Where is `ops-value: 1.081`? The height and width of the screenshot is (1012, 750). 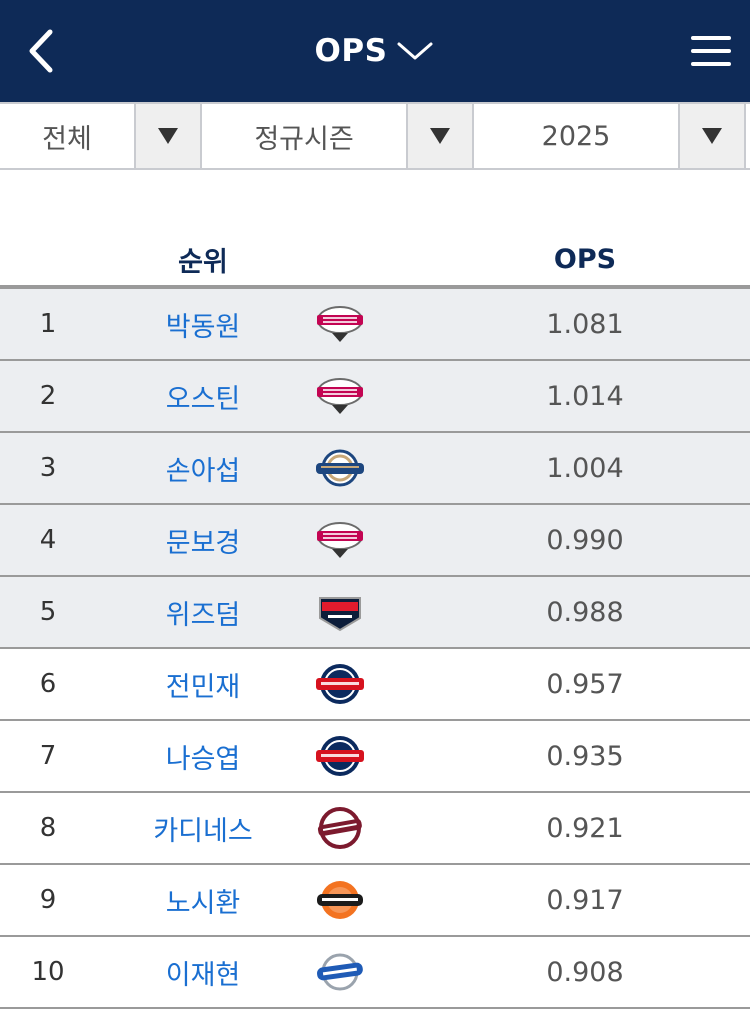 ops-value: 1.081 is located at coordinates (585, 324).